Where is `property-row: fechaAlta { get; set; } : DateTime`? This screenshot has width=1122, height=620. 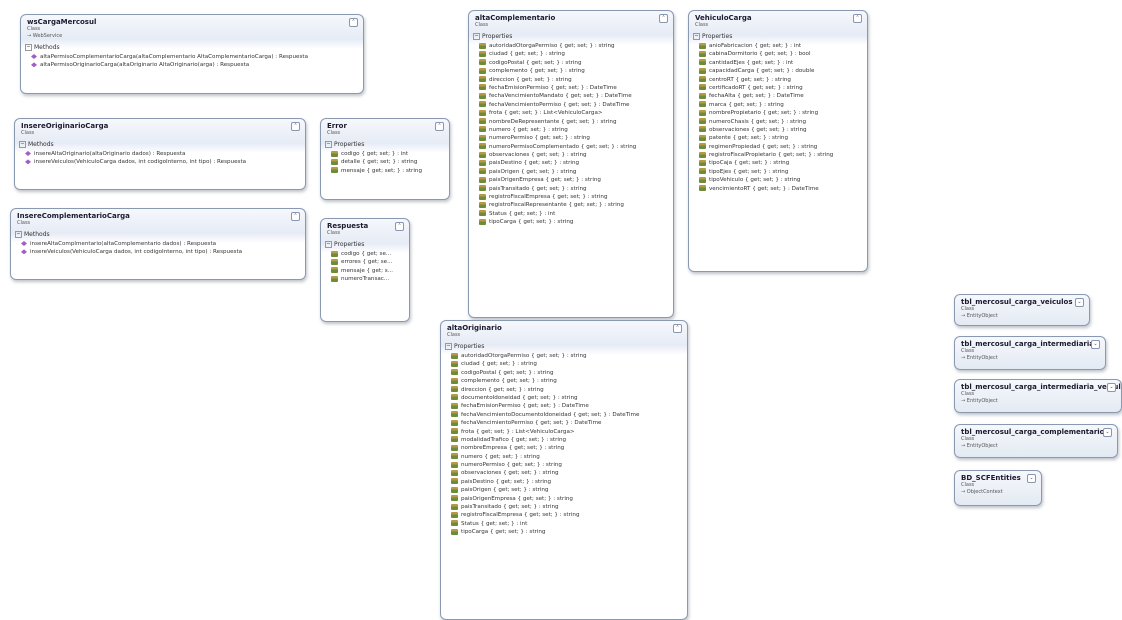
property-row: fechaAlta { get; set; } : DateTime is located at coordinates (781, 96).